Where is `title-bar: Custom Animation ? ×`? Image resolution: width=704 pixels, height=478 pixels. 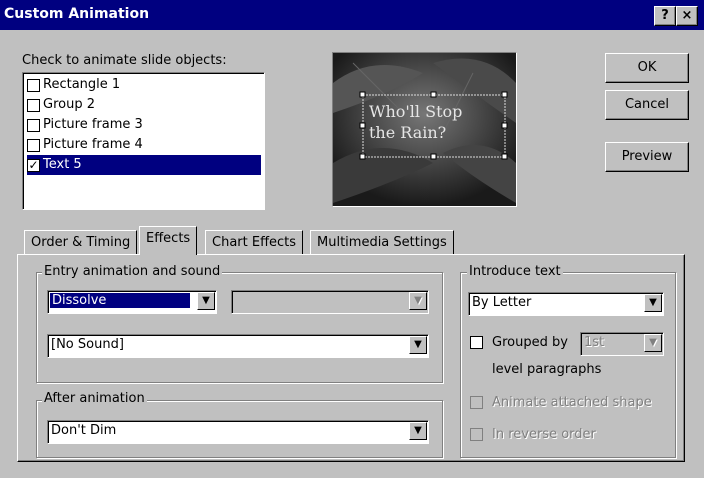
title-bar: Custom Animation ? × is located at coordinates (352, 15).